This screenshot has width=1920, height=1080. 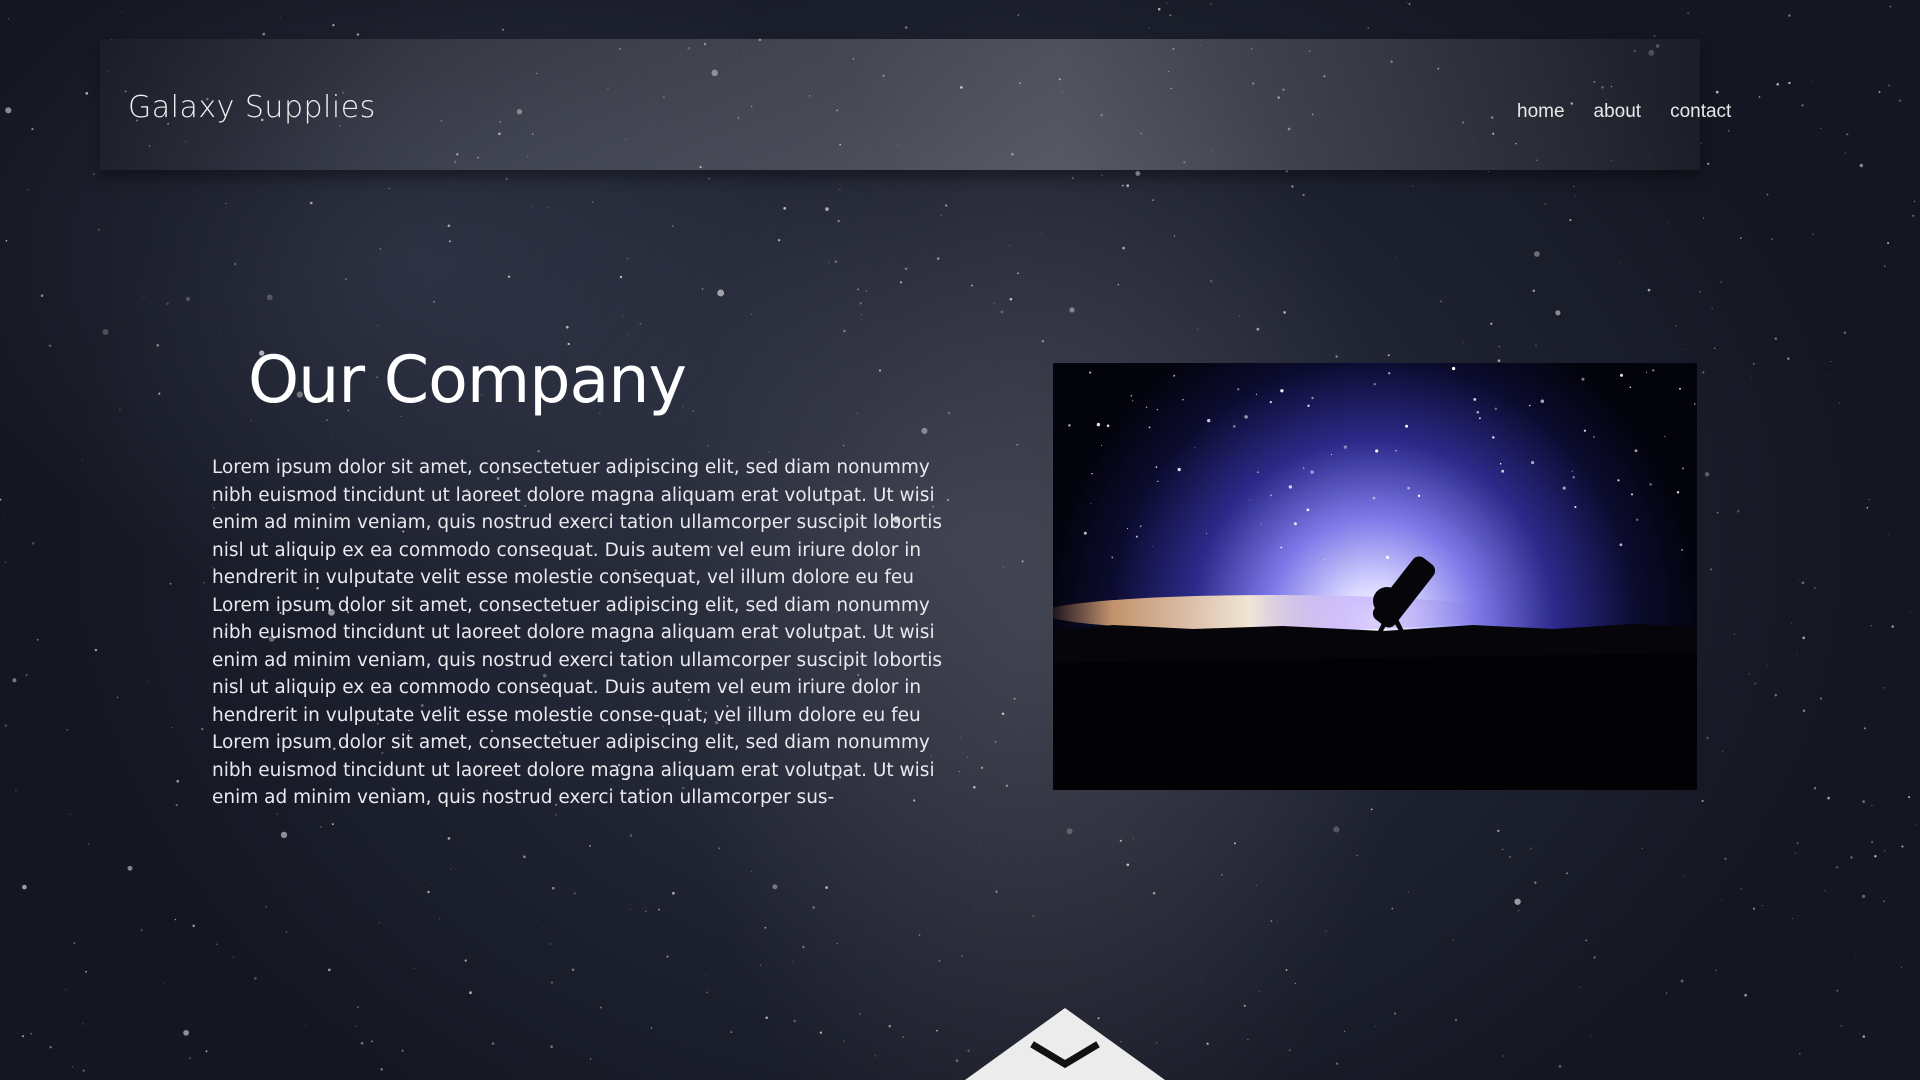 I want to click on telescope-night-sky-image, so click(x=1375, y=576).